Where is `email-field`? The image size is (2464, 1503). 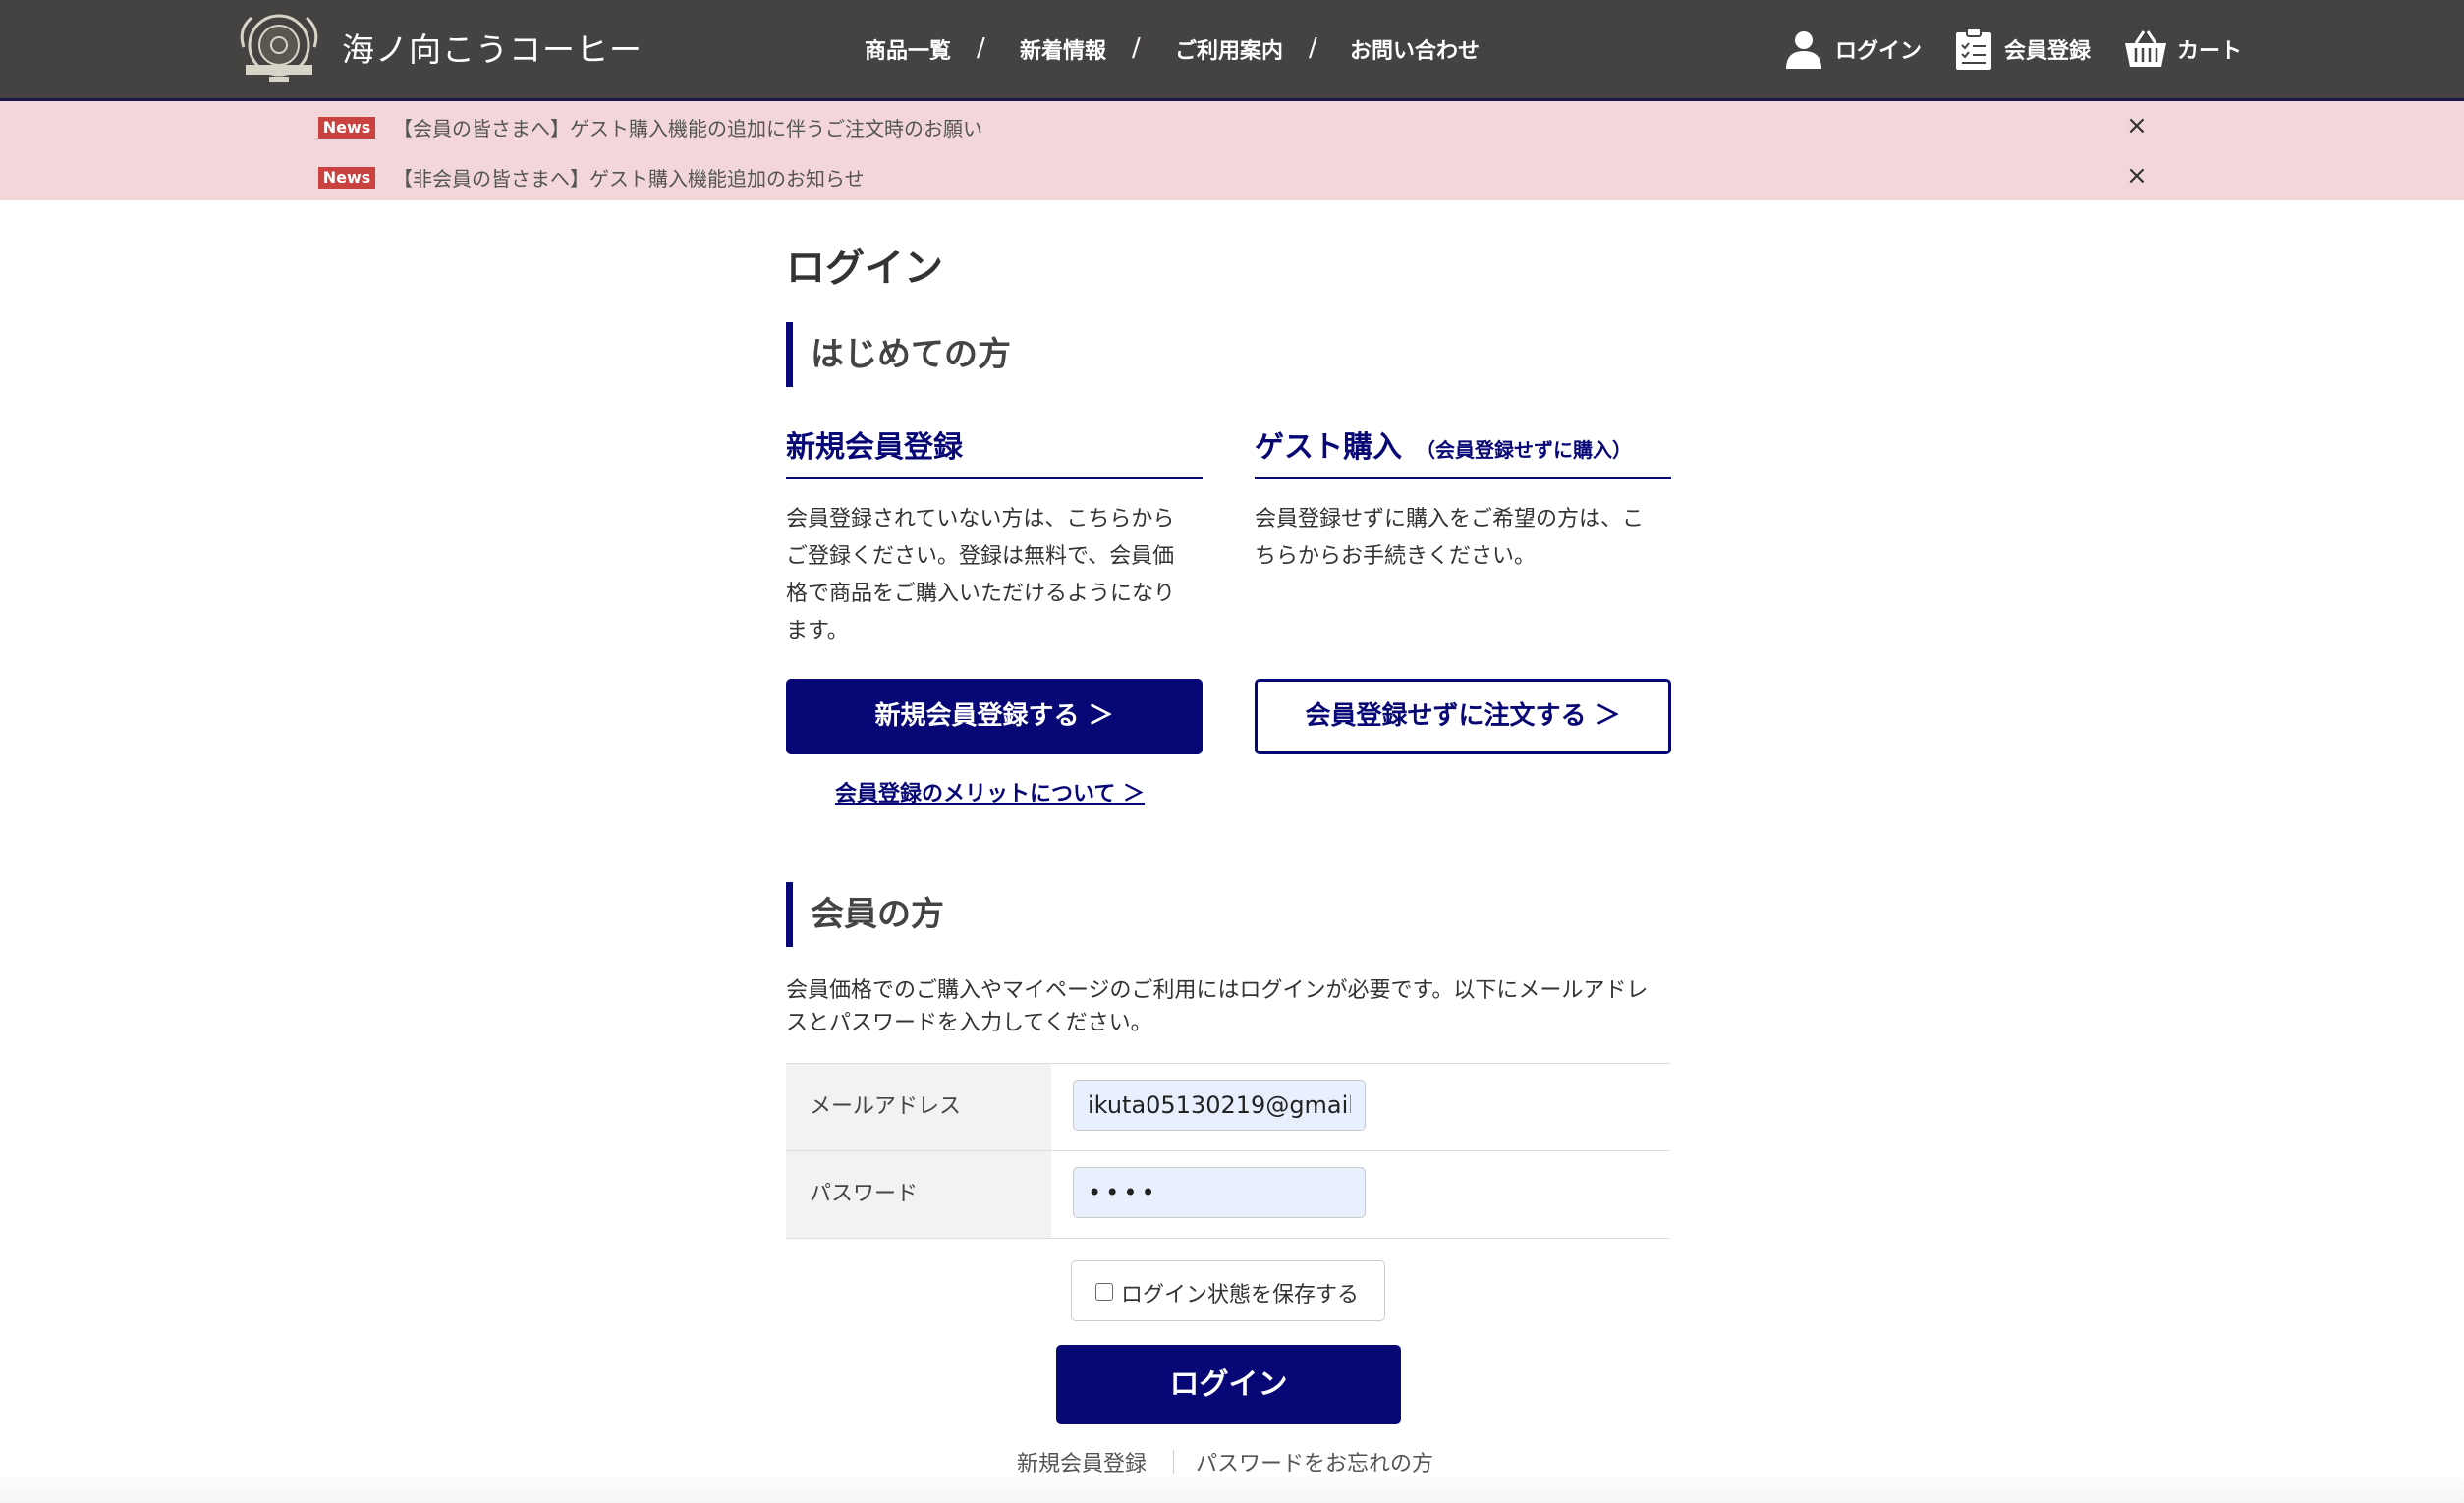
email-field is located at coordinates (1219, 1105).